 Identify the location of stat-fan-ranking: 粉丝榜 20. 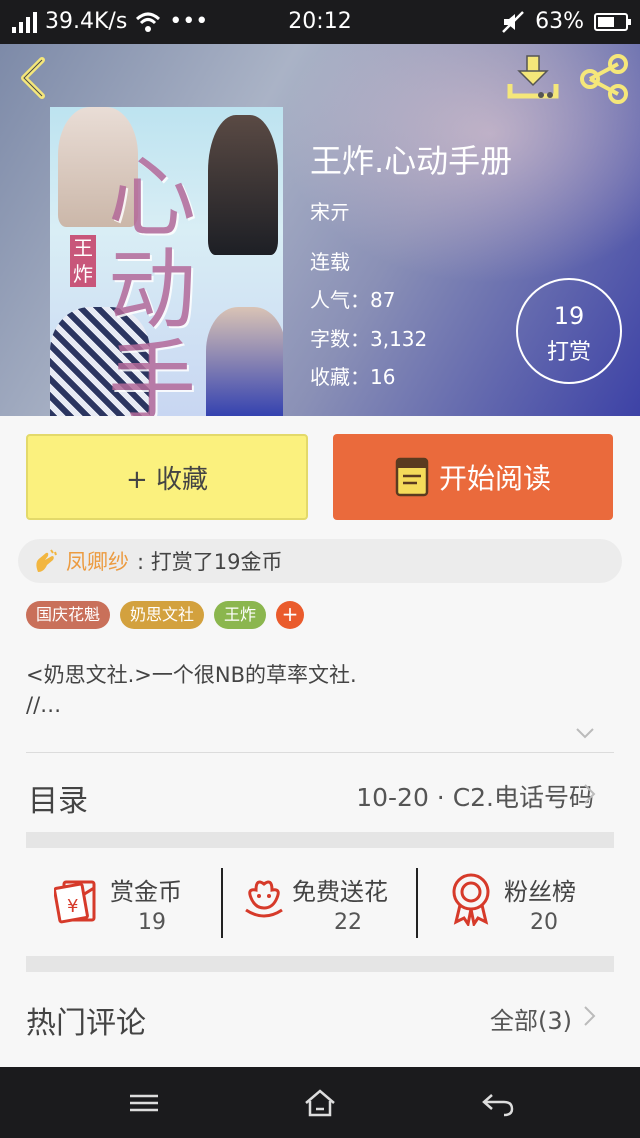
(523, 904).